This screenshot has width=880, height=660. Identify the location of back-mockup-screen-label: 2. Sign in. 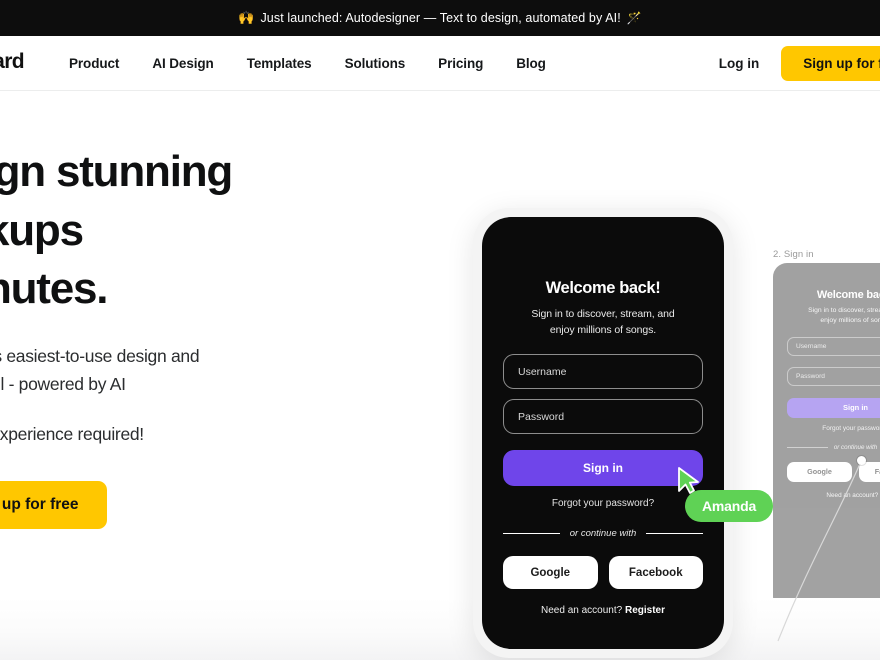
(793, 254).